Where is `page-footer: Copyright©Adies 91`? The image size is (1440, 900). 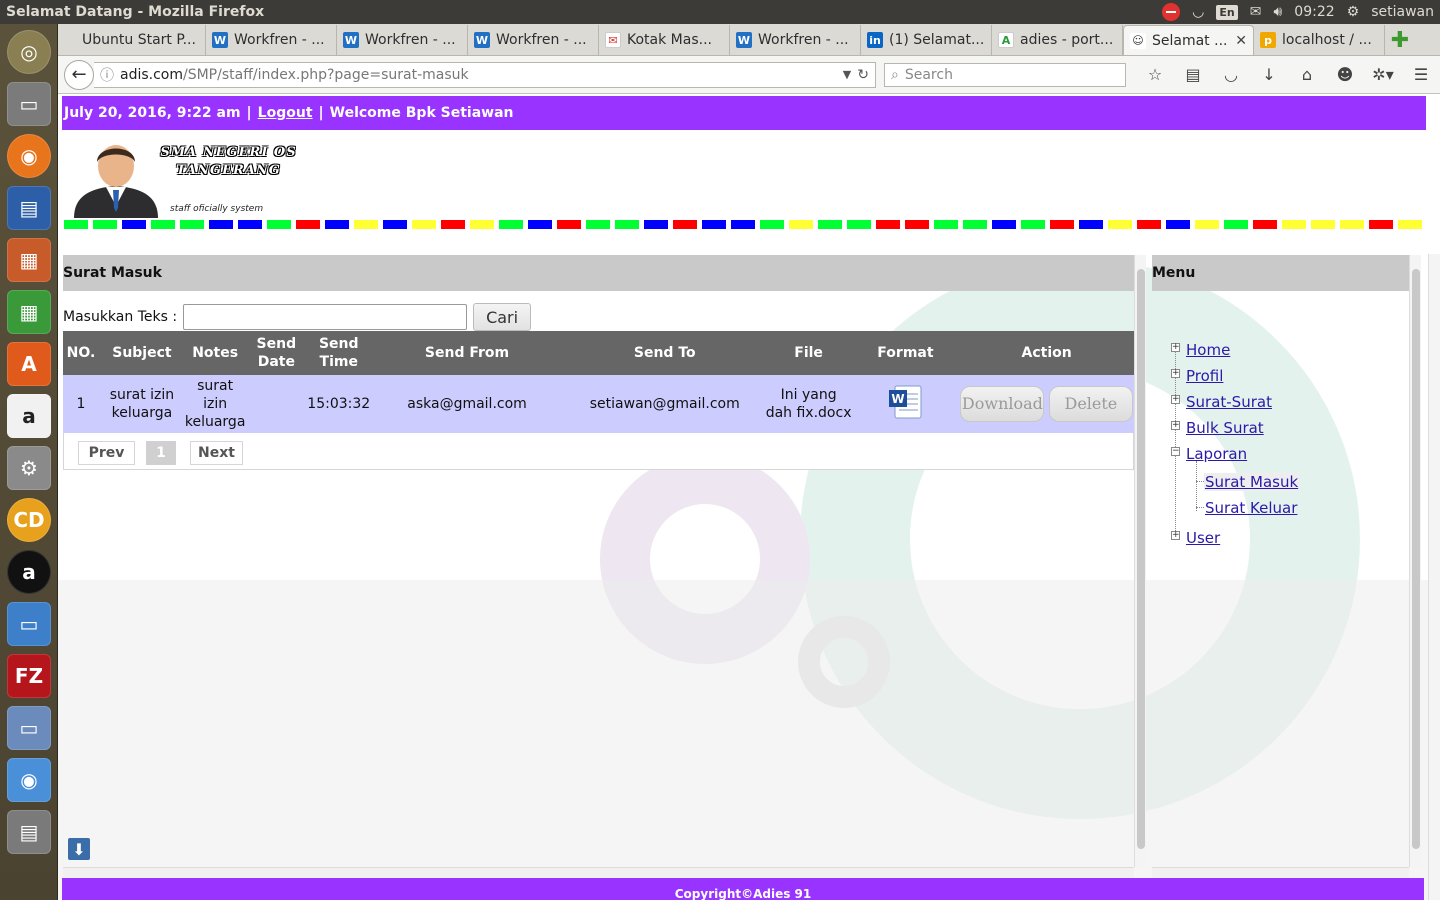
page-footer: Copyright©Adies 91 is located at coordinates (743, 889).